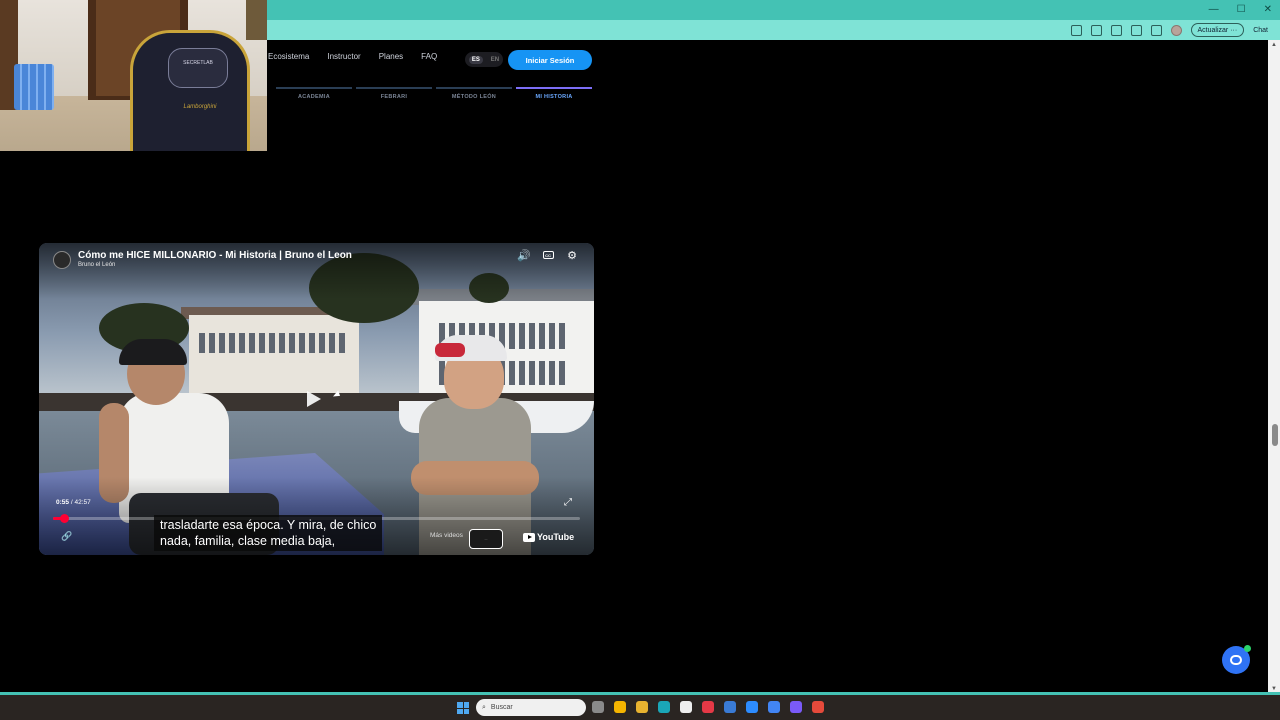 The height and width of the screenshot is (720, 1280). I want to click on online-status-dot, so click(1247, 648).